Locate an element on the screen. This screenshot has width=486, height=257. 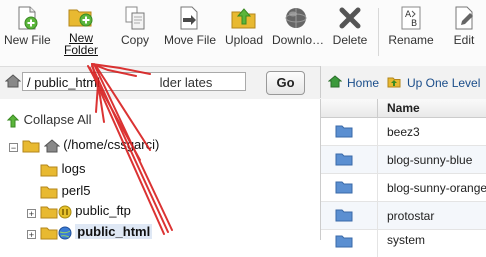
tree-item: perl5 is located at coordinates (65, 191).